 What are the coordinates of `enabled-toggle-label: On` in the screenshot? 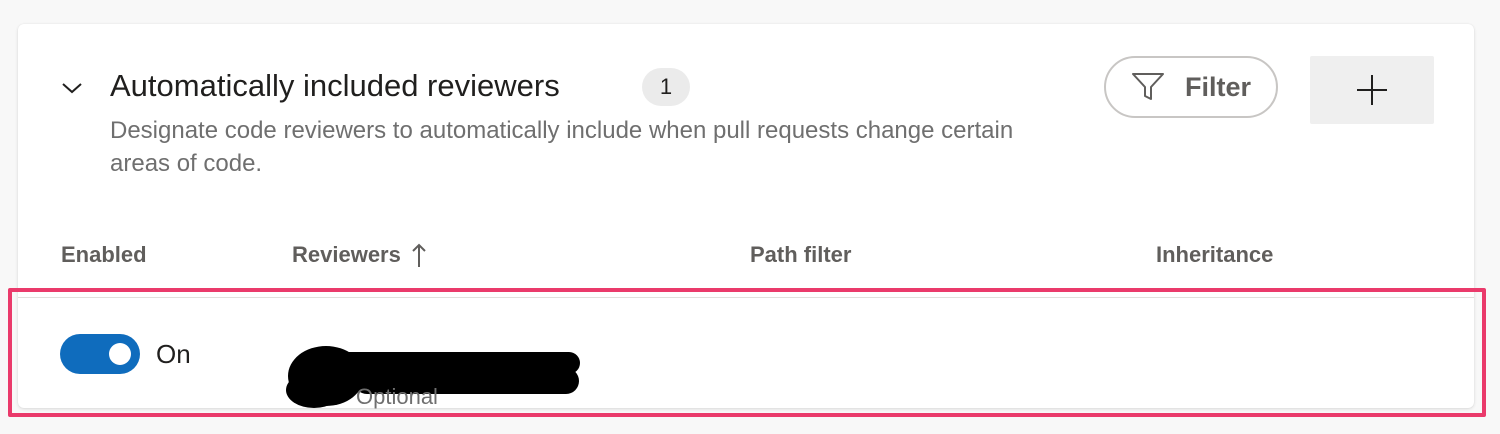 It's located at (173, 354).